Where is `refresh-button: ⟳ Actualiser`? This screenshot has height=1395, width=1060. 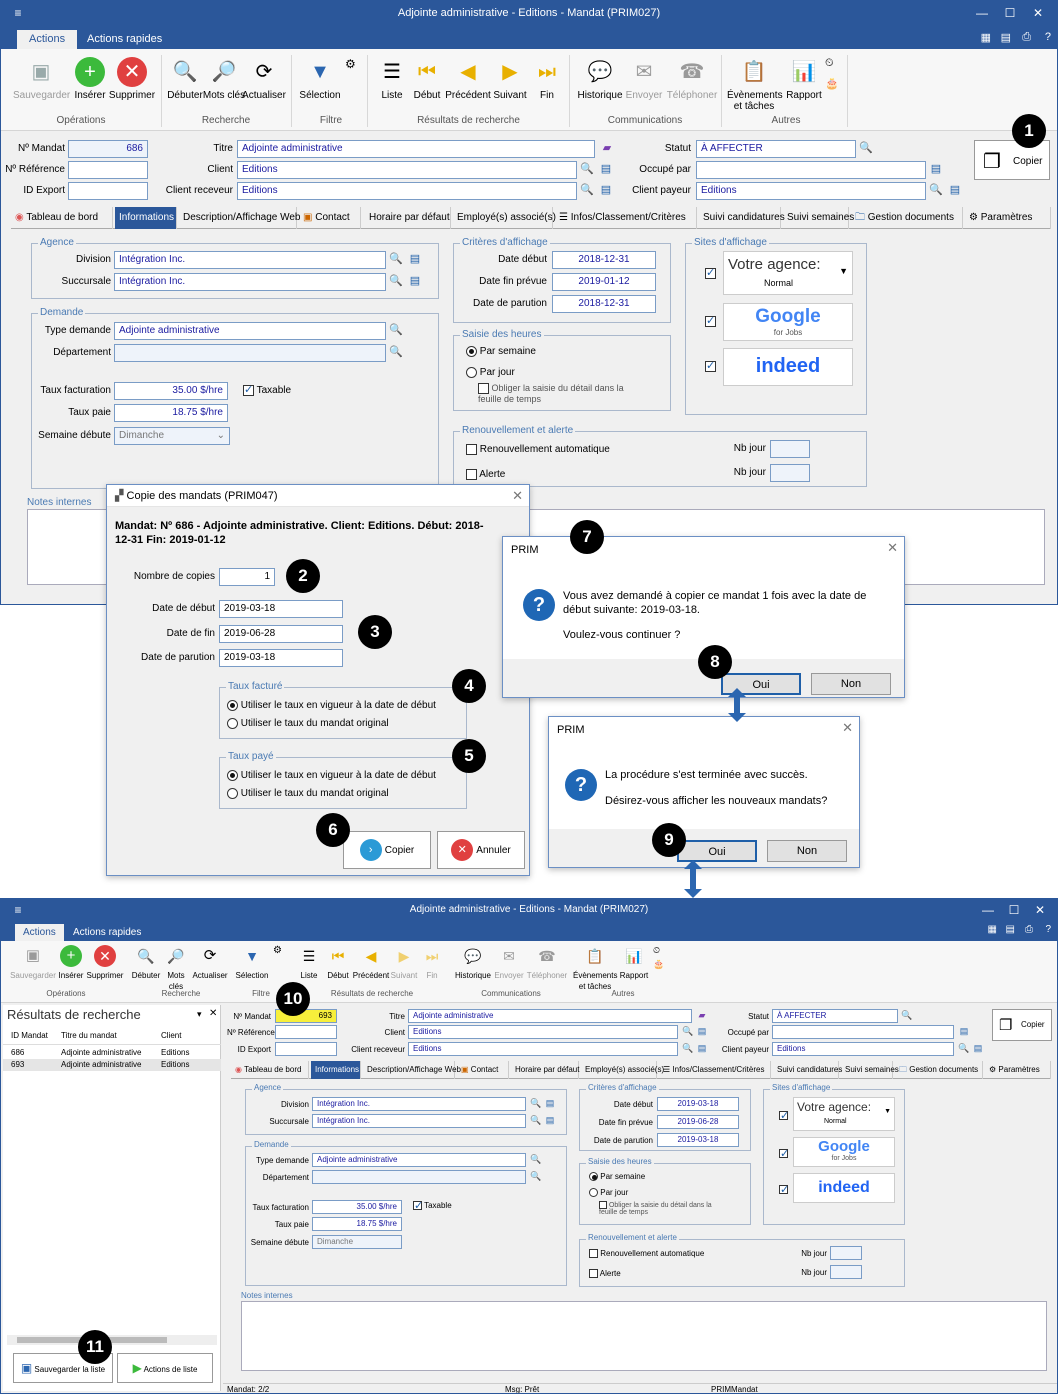
refresh-button: ⟳ Actualiser is located at coordinates (264, 79).